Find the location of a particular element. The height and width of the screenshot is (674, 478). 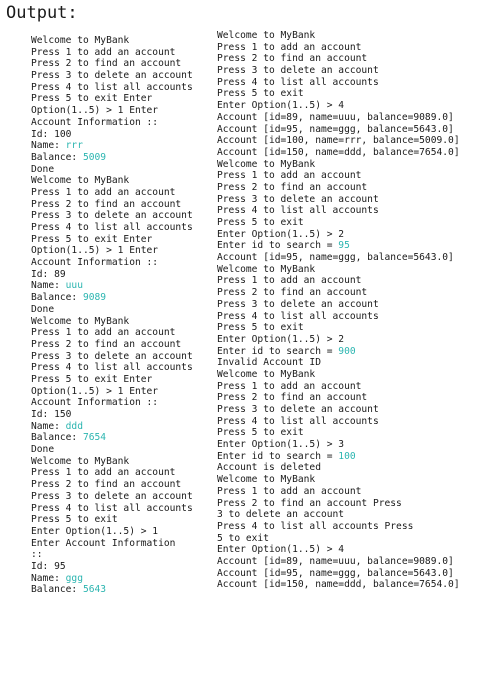

console-text: 5 to exit is located at coordinates (243, 538).